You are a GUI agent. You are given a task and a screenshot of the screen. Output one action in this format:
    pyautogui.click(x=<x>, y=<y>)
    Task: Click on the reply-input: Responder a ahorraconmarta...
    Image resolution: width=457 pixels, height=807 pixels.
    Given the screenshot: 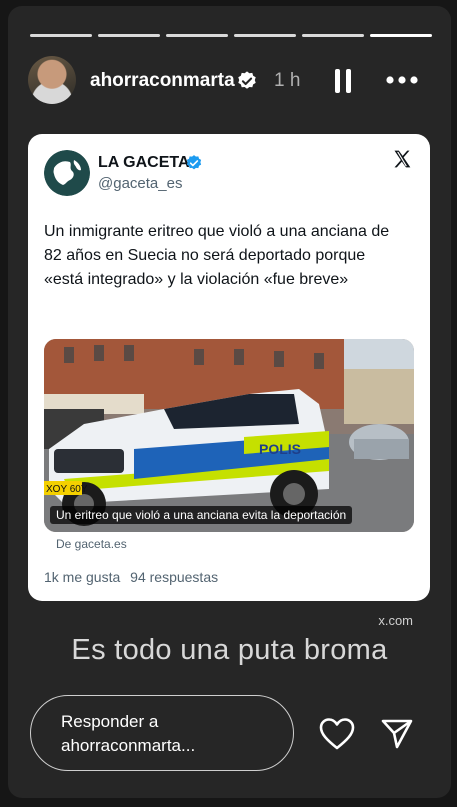 What is the action you would take?
    pyautogui.click(x=162, y=733)
    